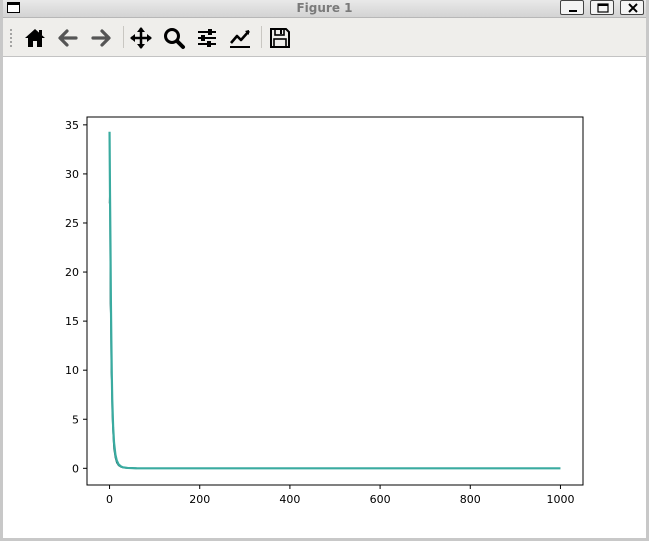 The width and height of the screenshot is (649, 541). I want to click on y-tick-label: 10, so click(72, 370).